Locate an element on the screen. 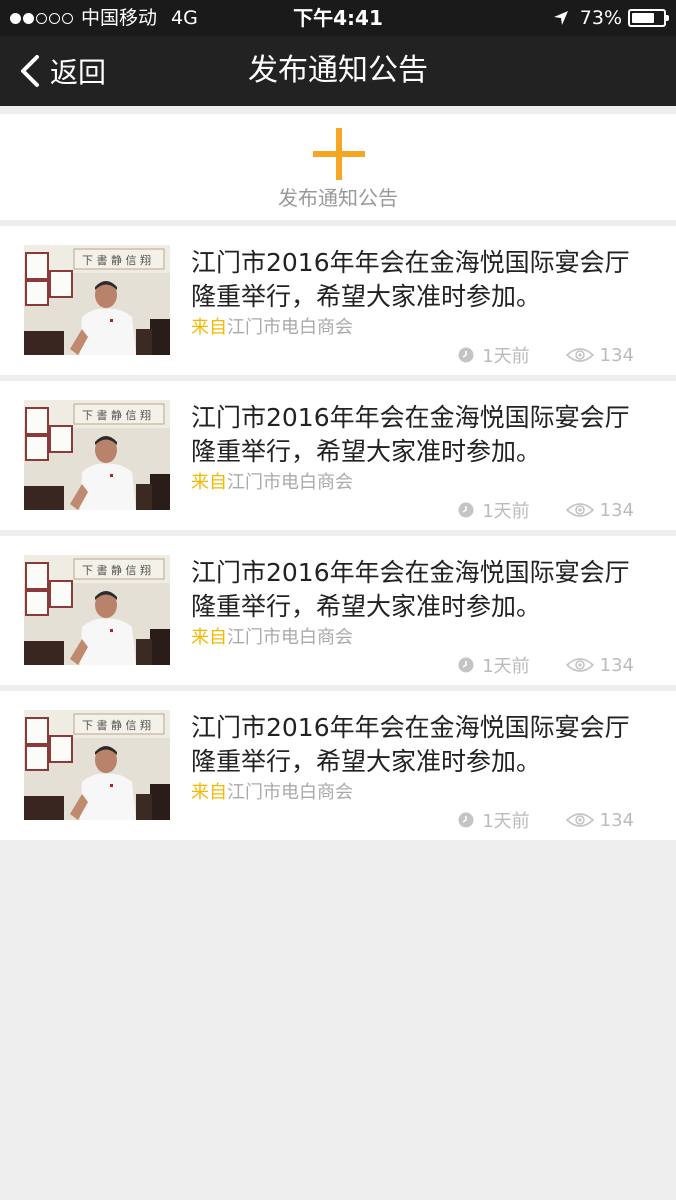 The width and height of the screenshot is (676, 1200). battery-icon is located at coordinates (648, 18).